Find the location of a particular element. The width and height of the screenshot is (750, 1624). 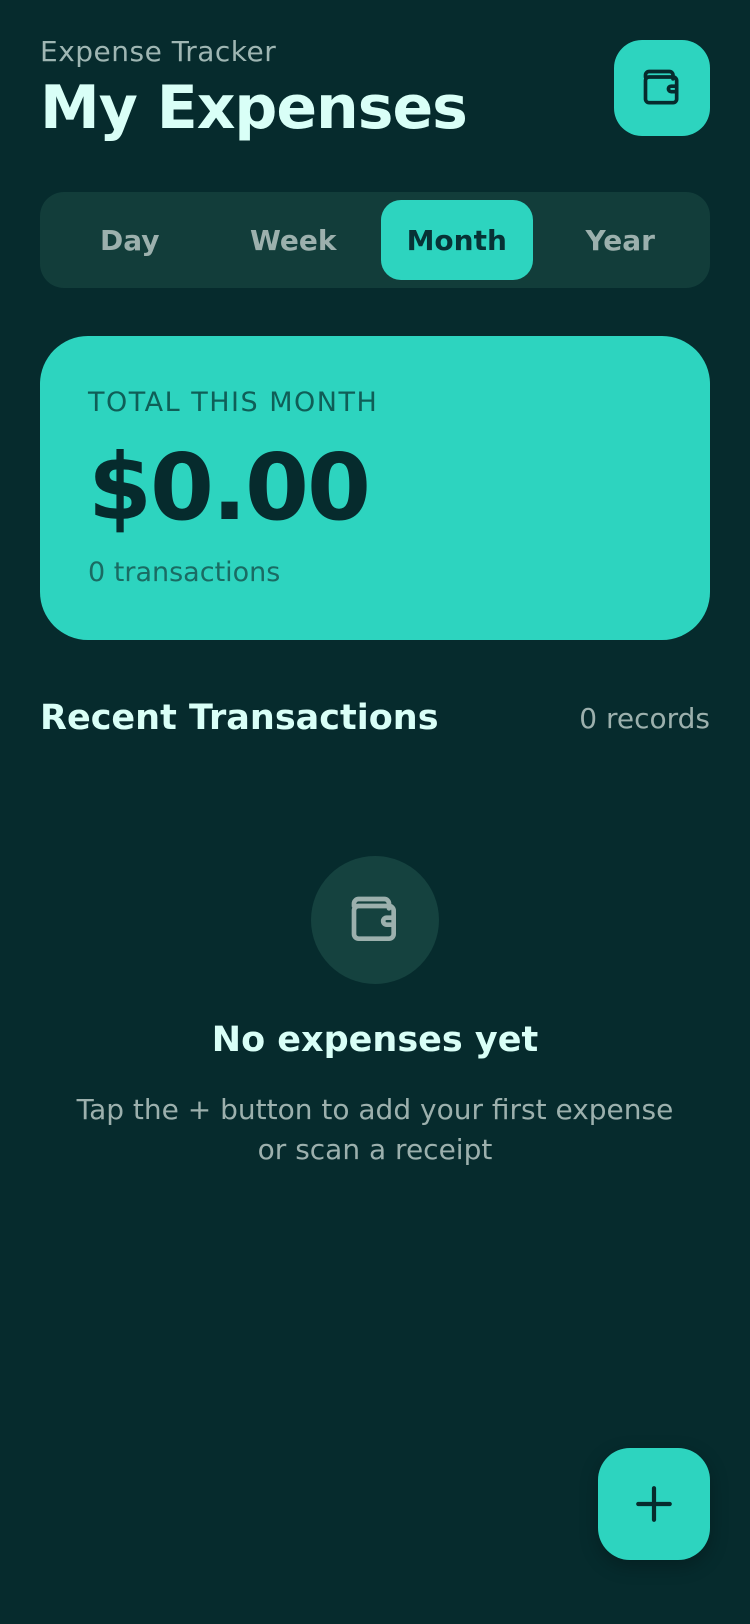

records-count: 0 records is located at coordinates (644, 718).